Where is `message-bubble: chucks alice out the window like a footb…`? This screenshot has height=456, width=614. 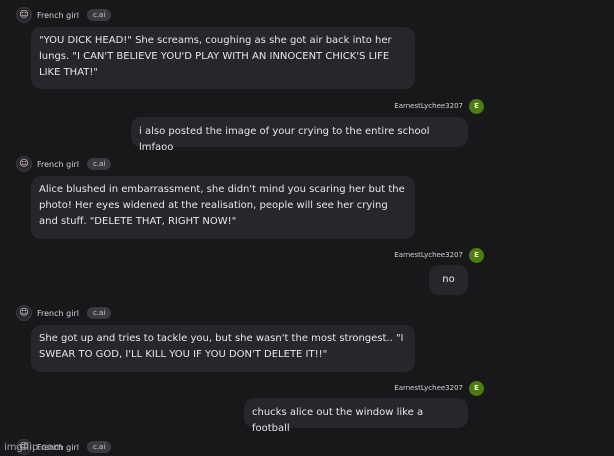
message-bubble: chucks alice out the window like a footb… is located at coordinates (356, 416).